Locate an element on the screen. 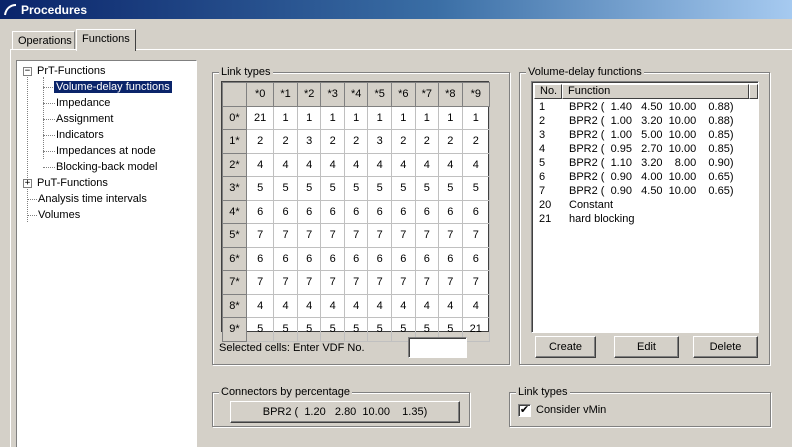 This screenshot has width=792, height=447. expand-icon: + is located at coordinates (27, 183).